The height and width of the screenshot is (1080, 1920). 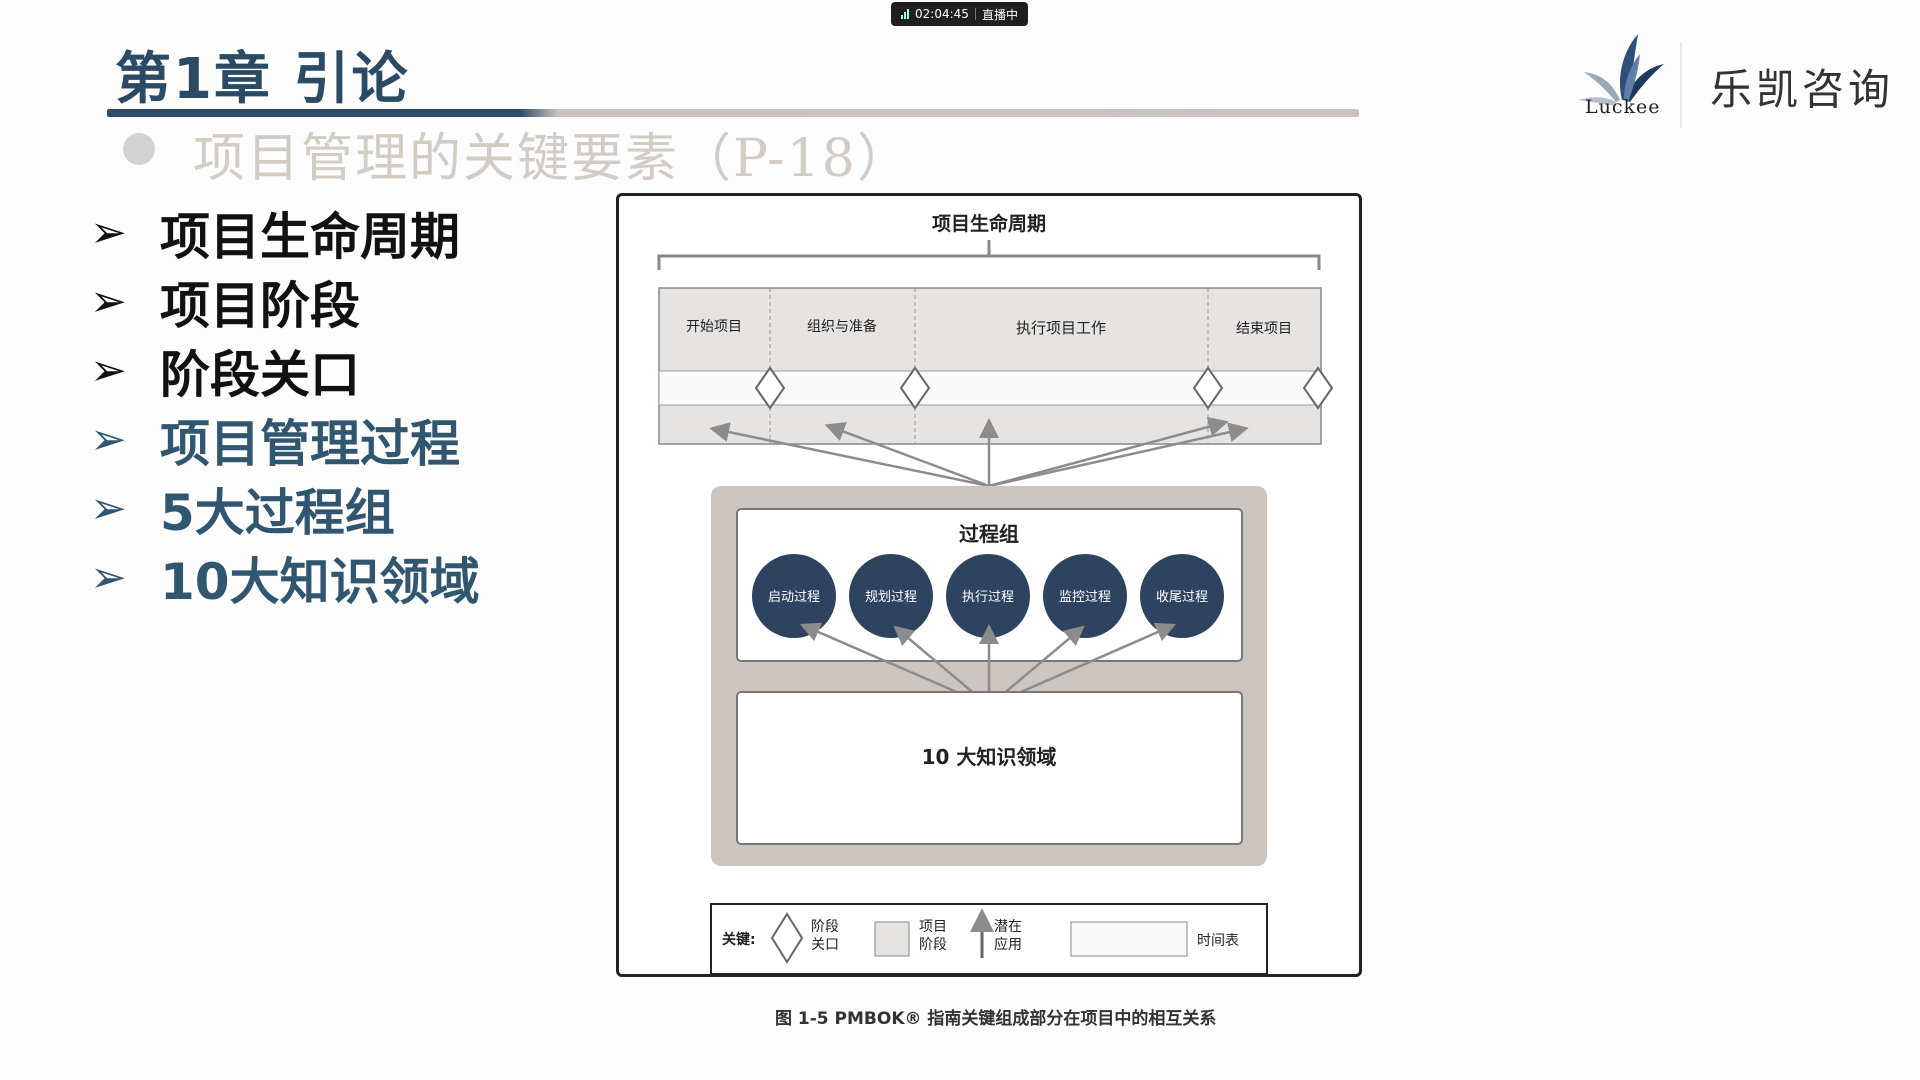 I want to click on logo-divider, so click(x=1681, y=85).